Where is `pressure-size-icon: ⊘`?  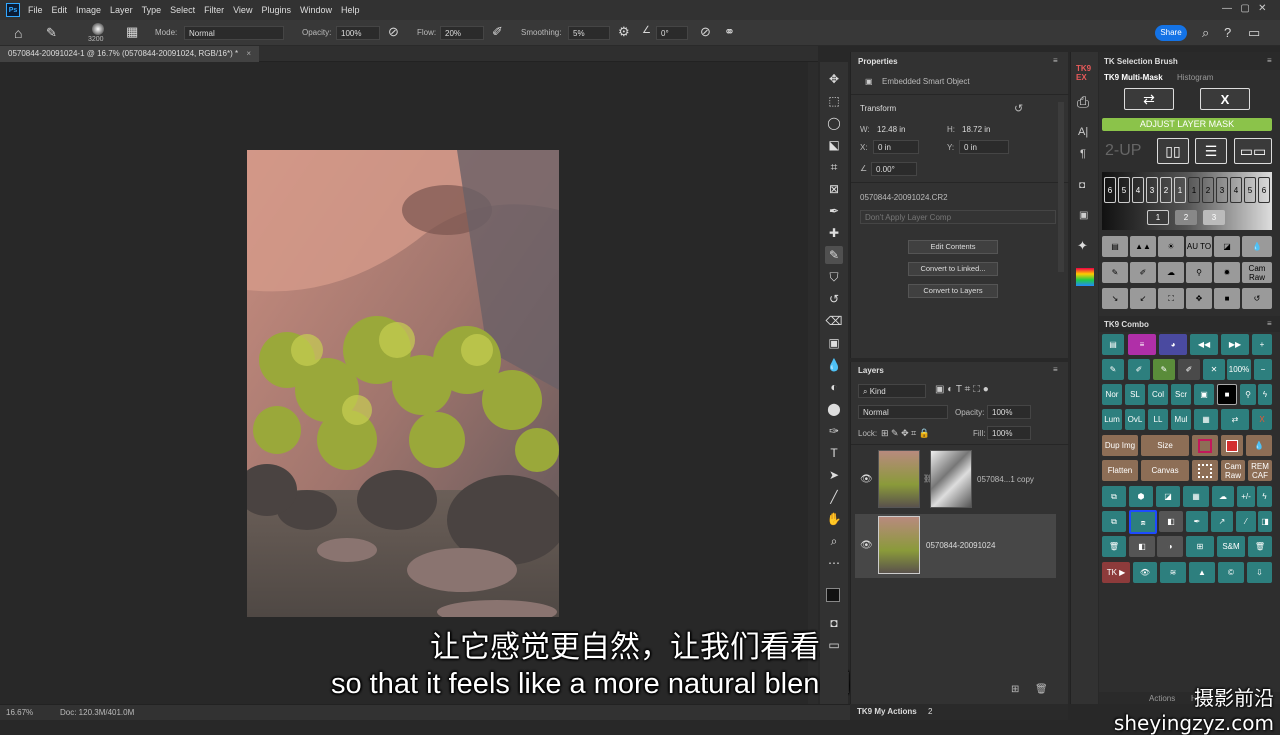
pressure-size-icon: ⊘ is located at coordinates (705, 32).